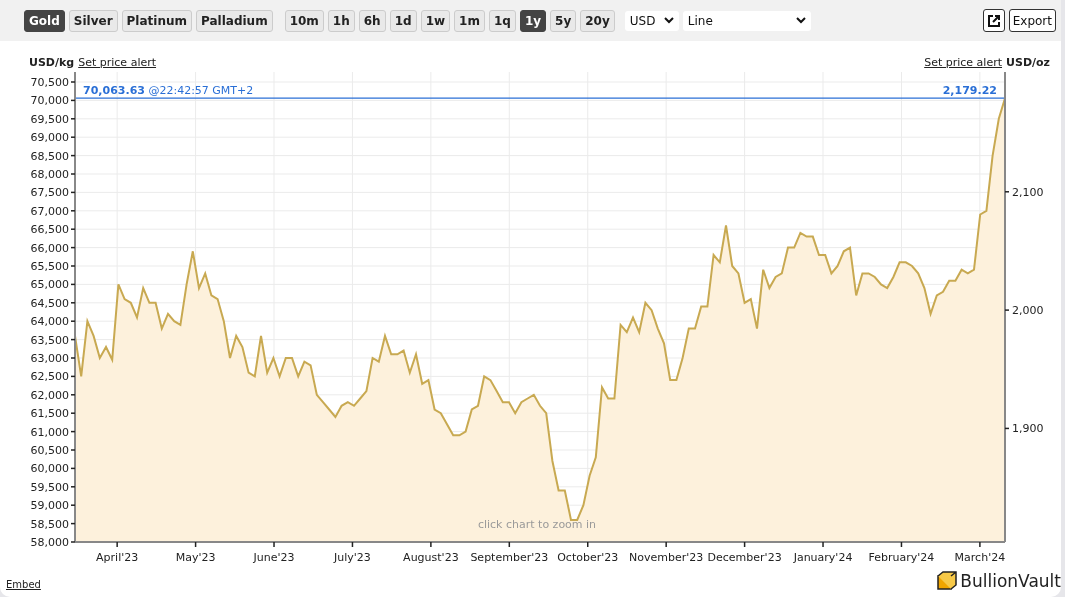 The width and height of the screenshot is (1065, 597). Describe the element at coordinates (563, 20) in the screenshot. I see `range-tab: 5y` at that location.